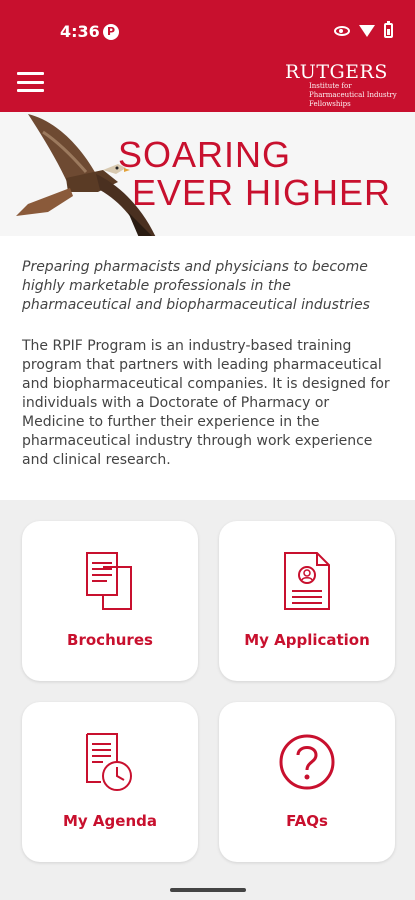  I want to click on faqs-card: FAQs, so click(307, 782).